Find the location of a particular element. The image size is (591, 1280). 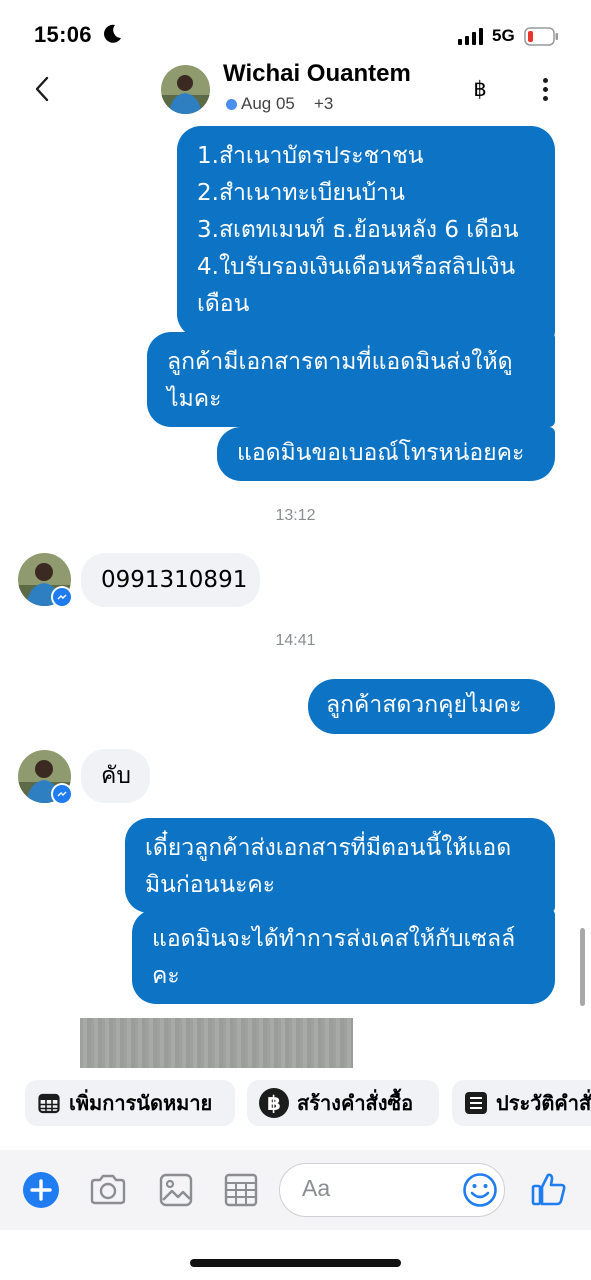

status-time: 15:06 is located at coordinates (63, 34).